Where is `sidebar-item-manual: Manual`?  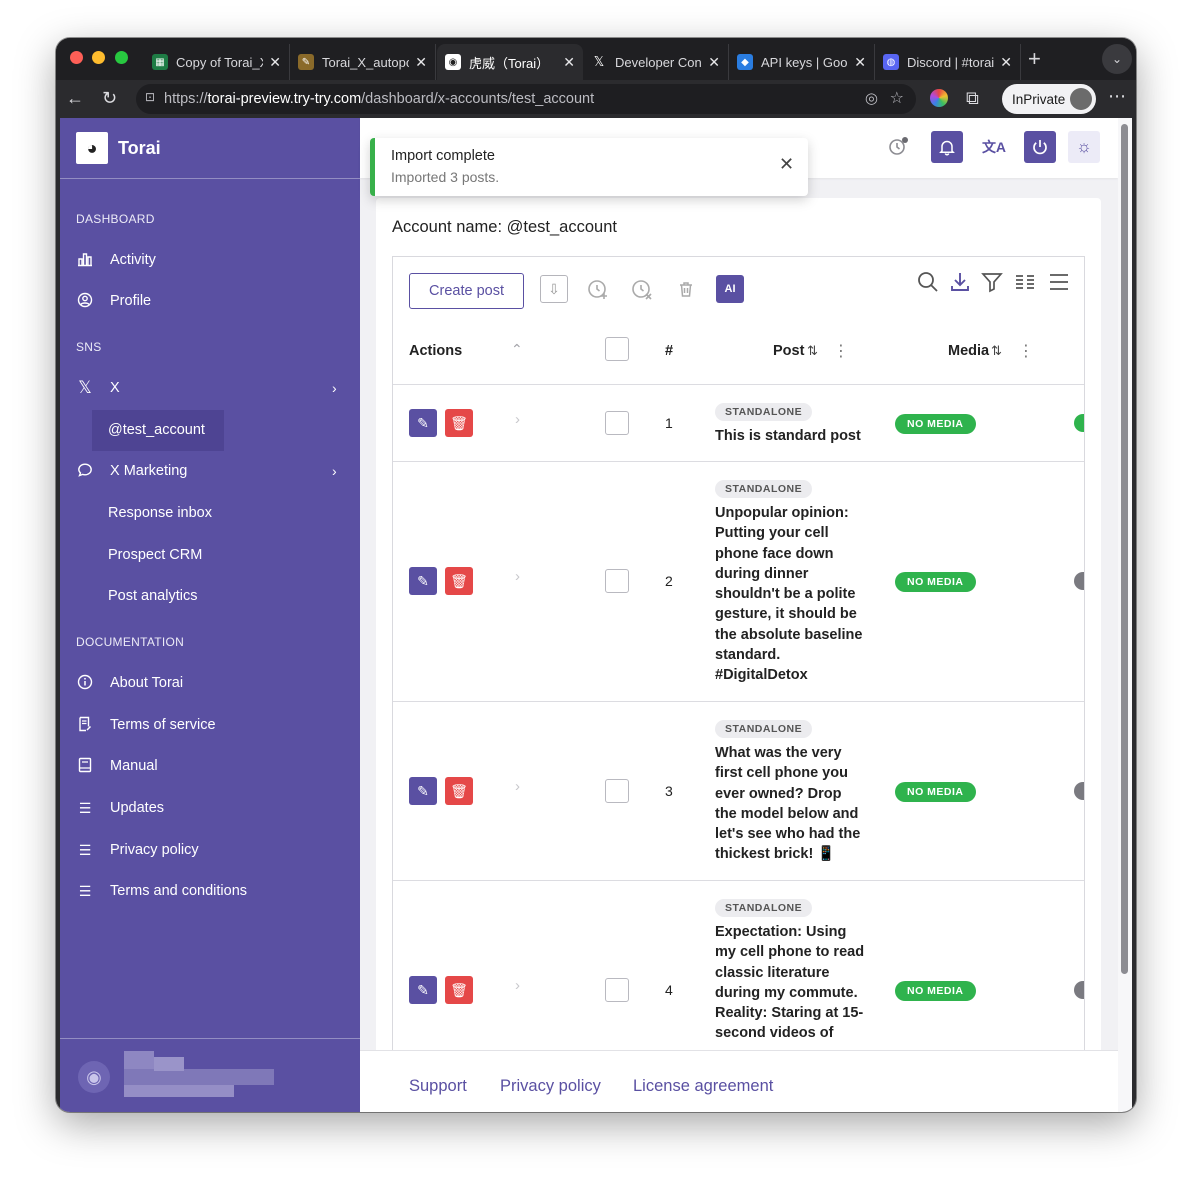
sidebar-item-manual: Manual is located at coordinates (117, 766).